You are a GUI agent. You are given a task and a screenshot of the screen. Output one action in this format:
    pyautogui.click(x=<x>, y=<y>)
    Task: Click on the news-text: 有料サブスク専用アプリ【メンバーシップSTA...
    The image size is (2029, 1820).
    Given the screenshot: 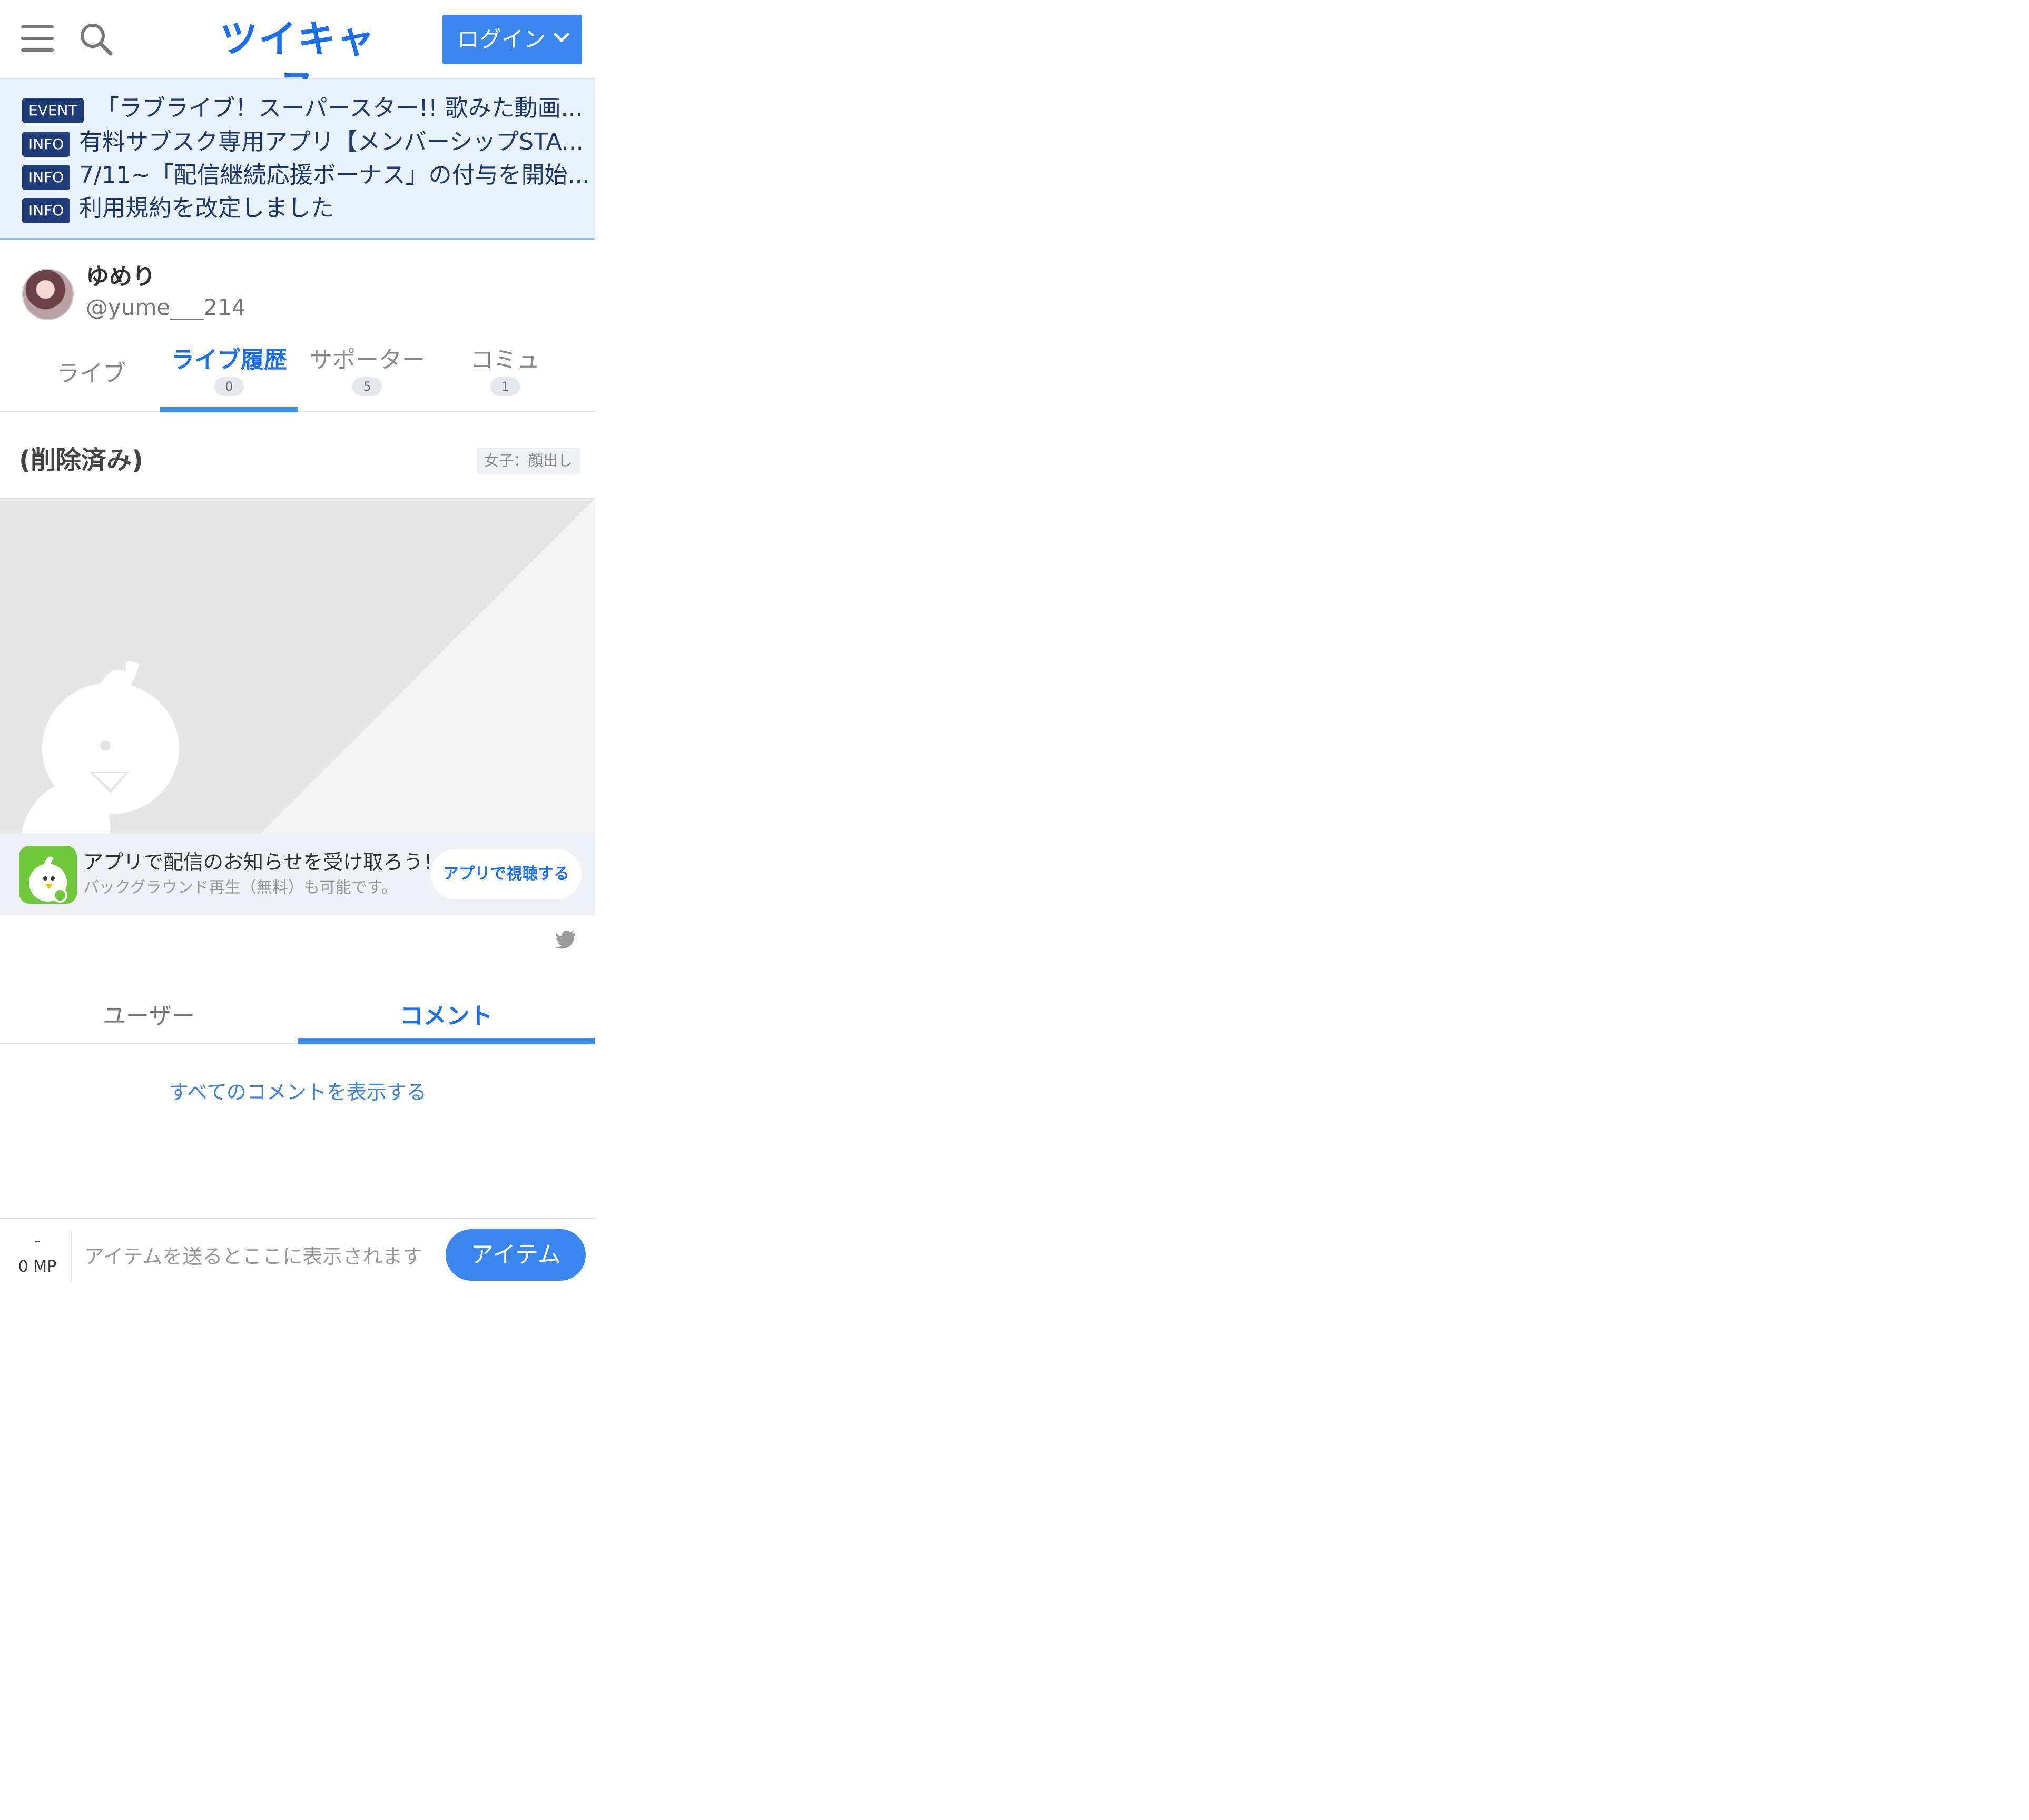 What is the action you would take?
    pyautogui.click(x=331, y=141)
    